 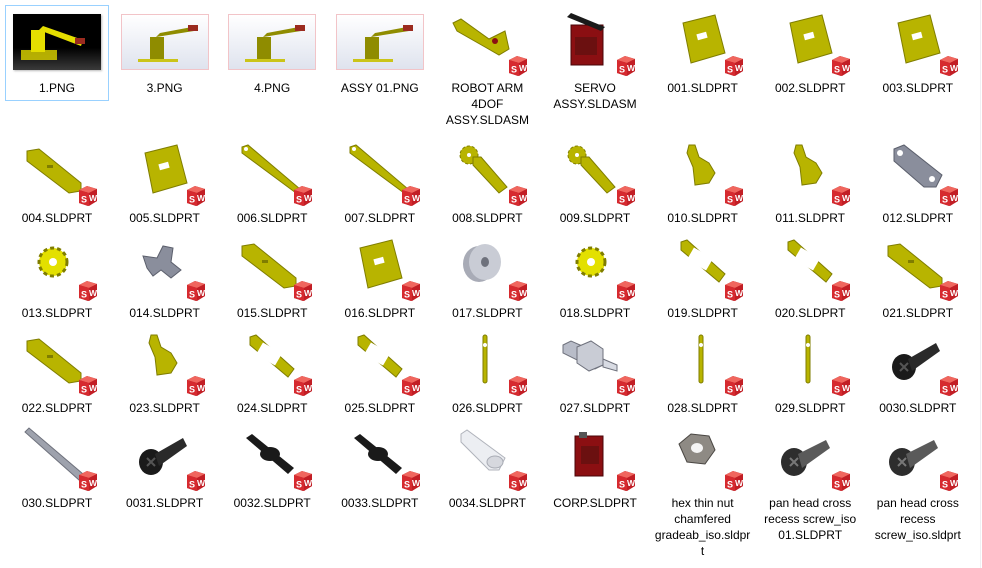 I want to click on file-item: S W 018.SLDPRT, so click(x=595, y=278).